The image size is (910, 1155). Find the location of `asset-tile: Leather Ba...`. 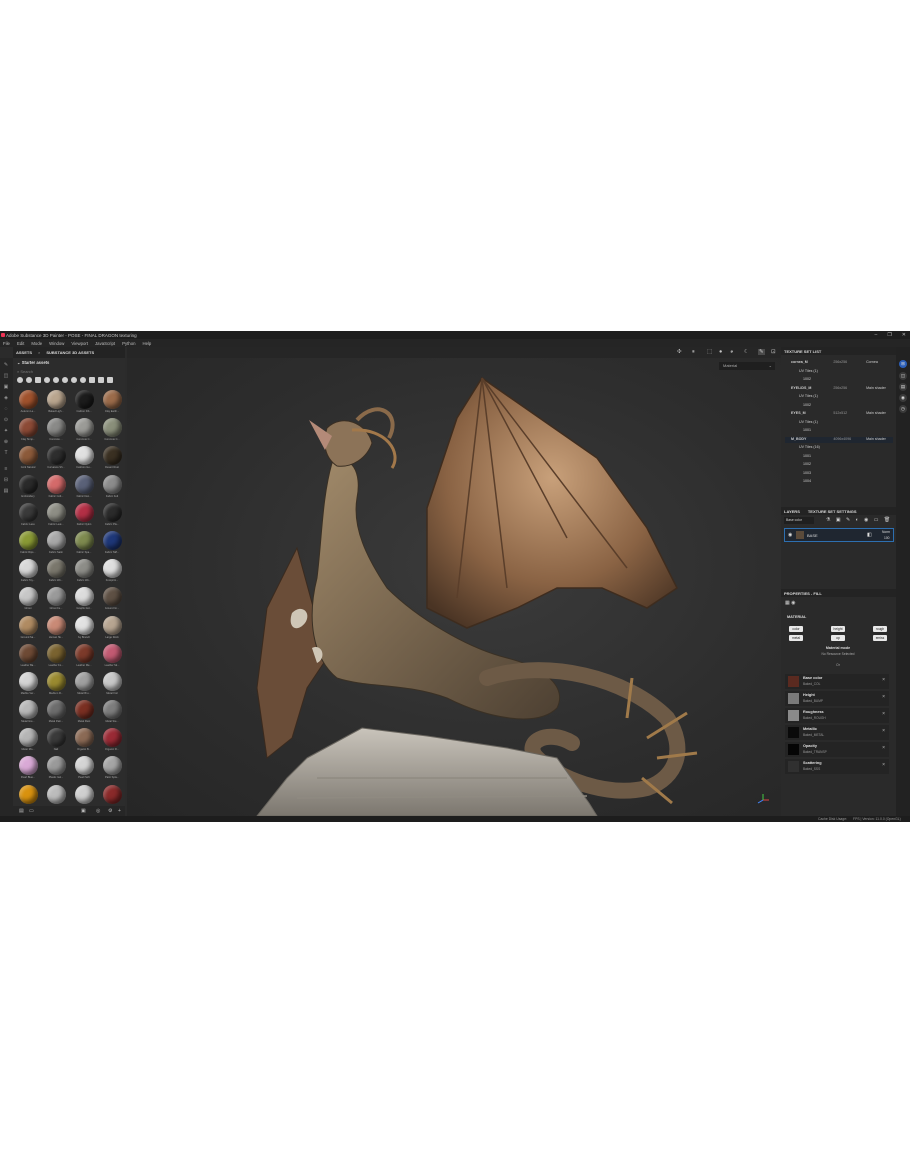

asset-tile: Leather Ba... is located at coordinates (28, 656).